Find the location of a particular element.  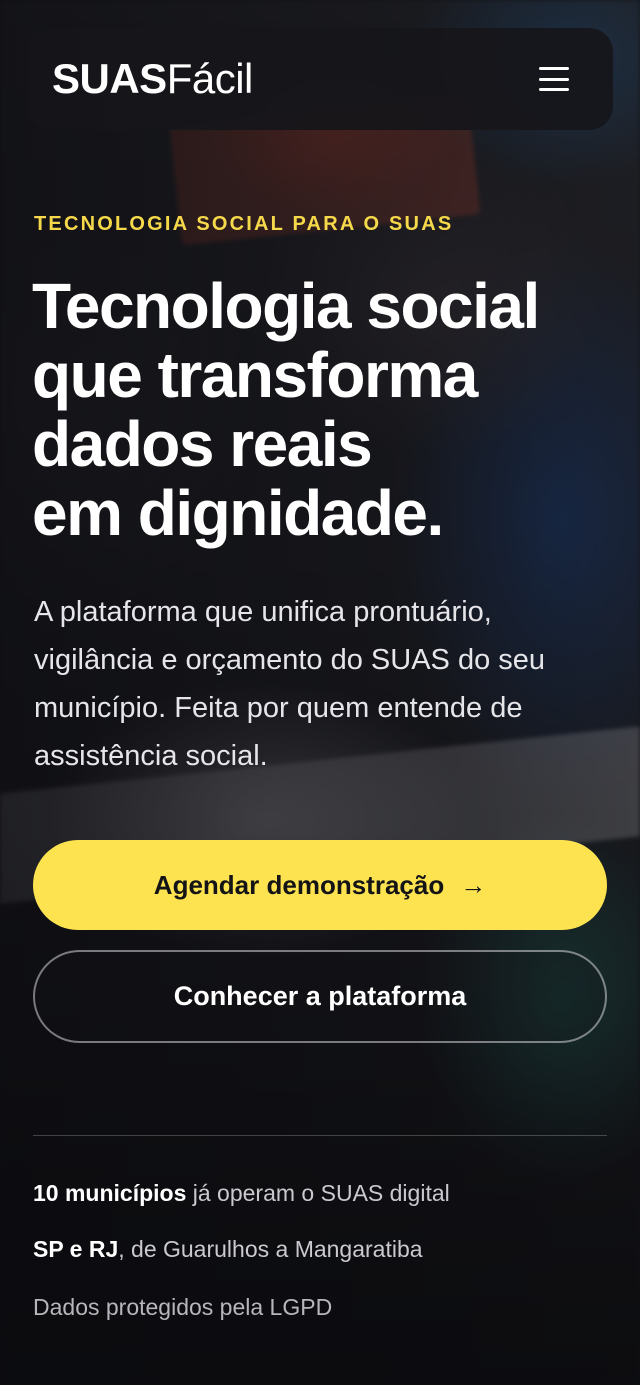

schedule-demo-button: Agendar demonstração → is located at coordinates (320, 885).